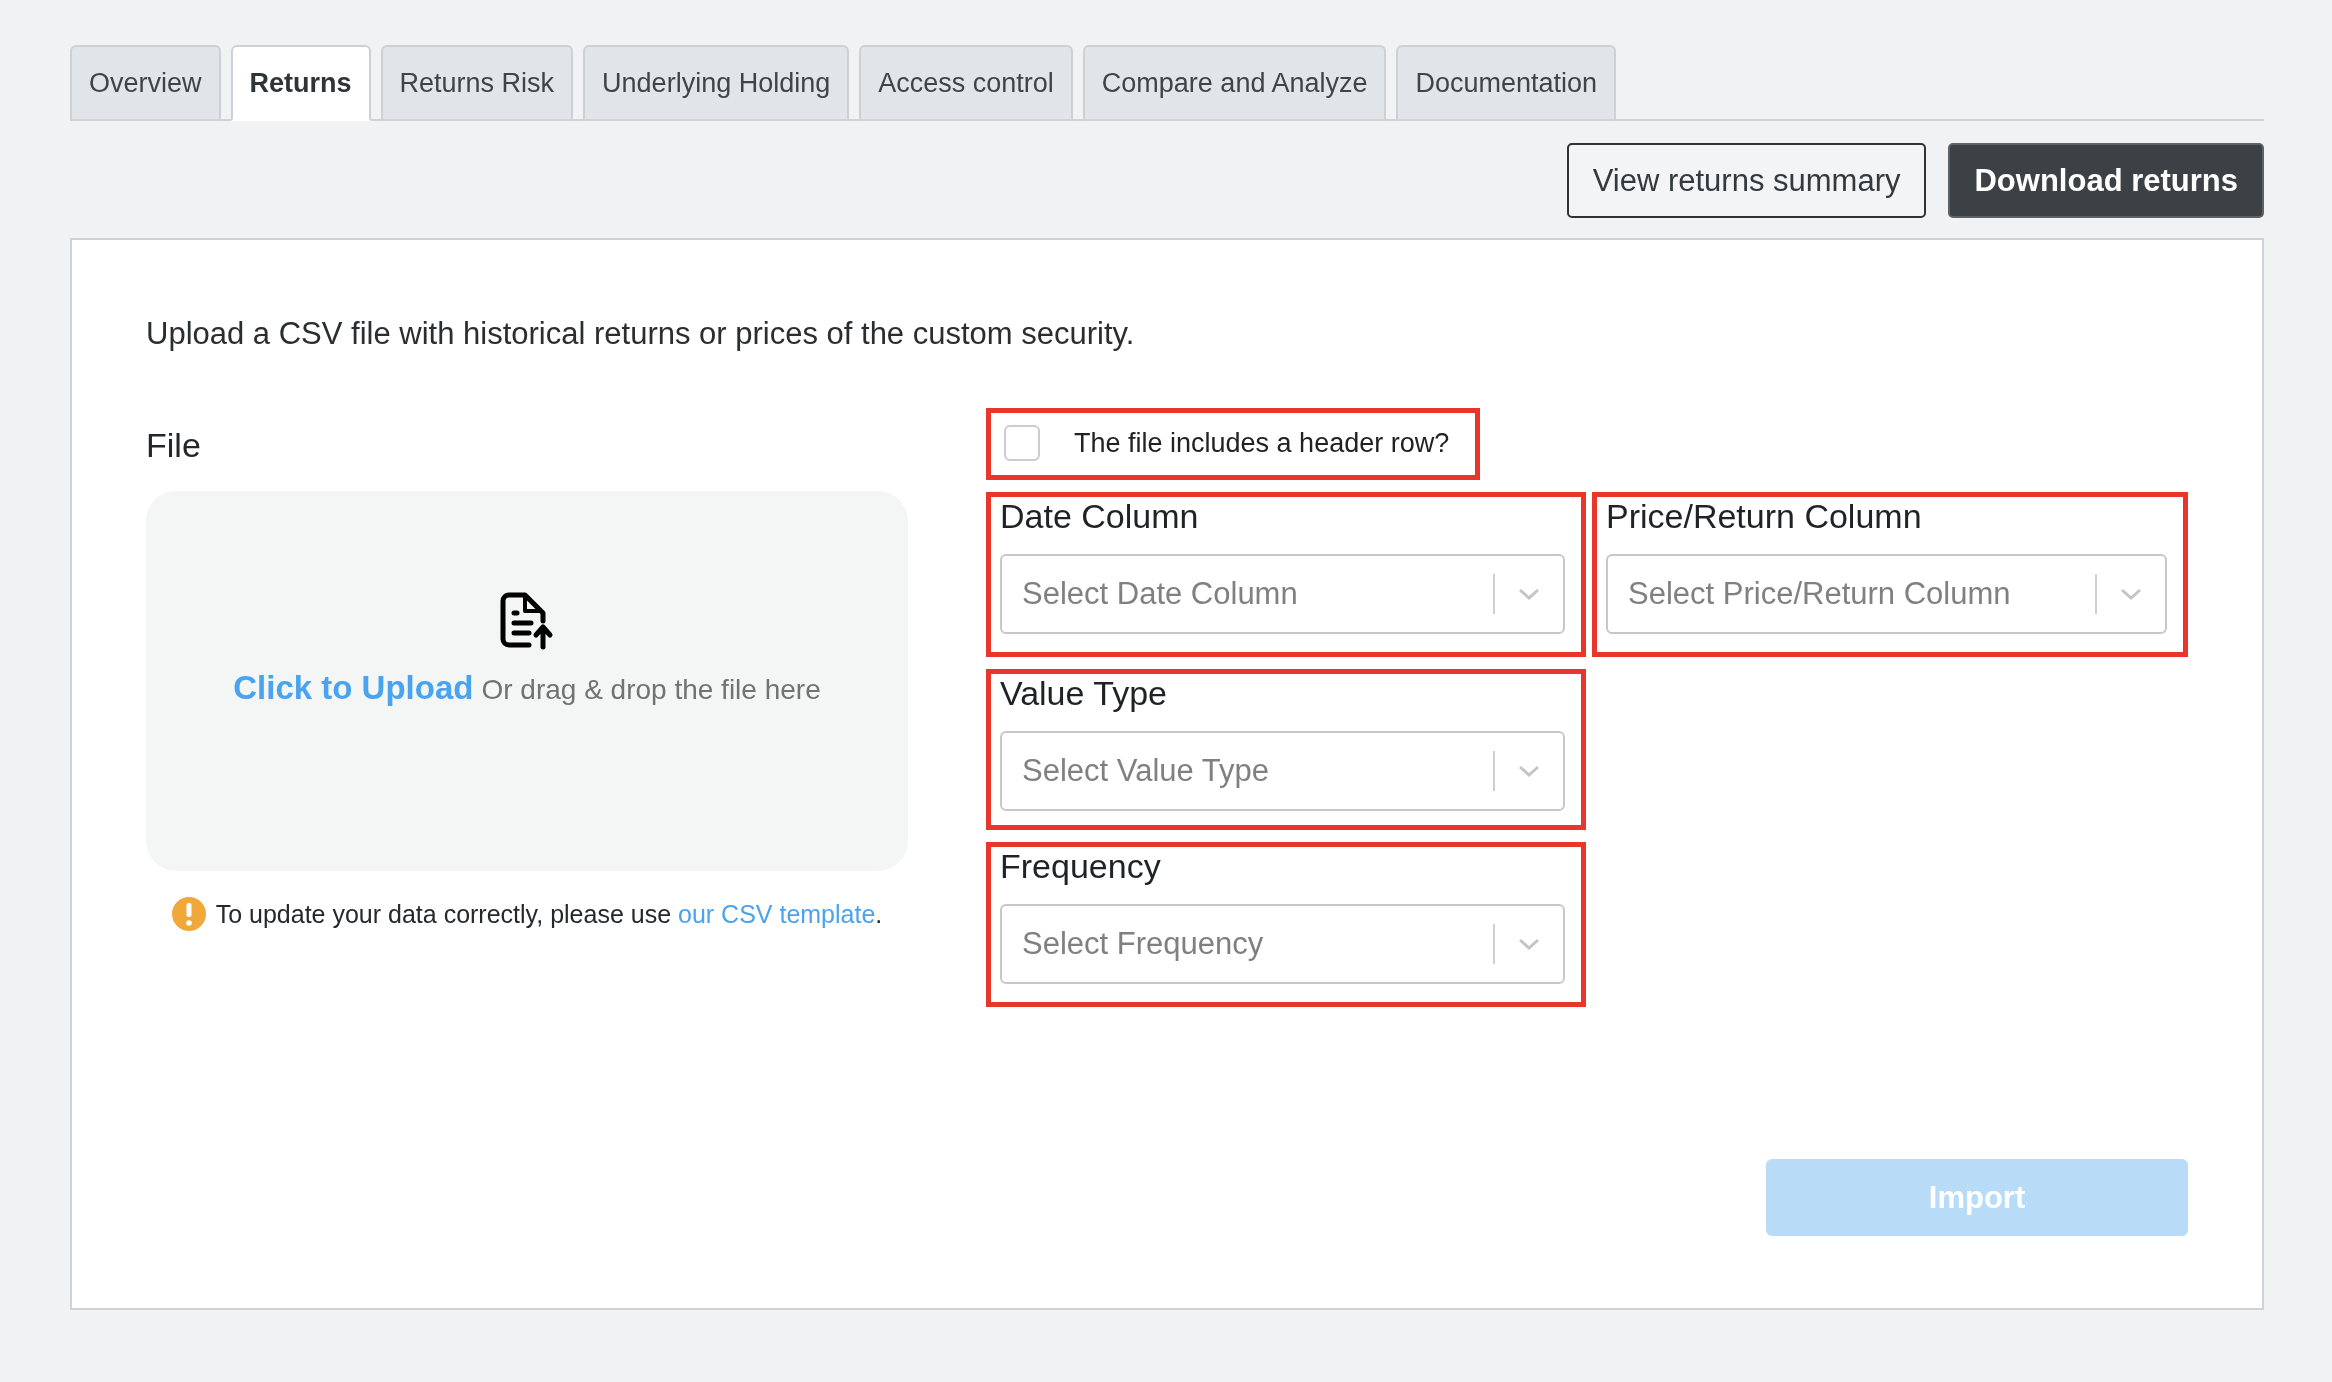 The width and height of the screenshot is (2332, 1382). I want to click on intro-text: Upload a CSV file with historical returns or prices of the custom security., so click(641, 334).